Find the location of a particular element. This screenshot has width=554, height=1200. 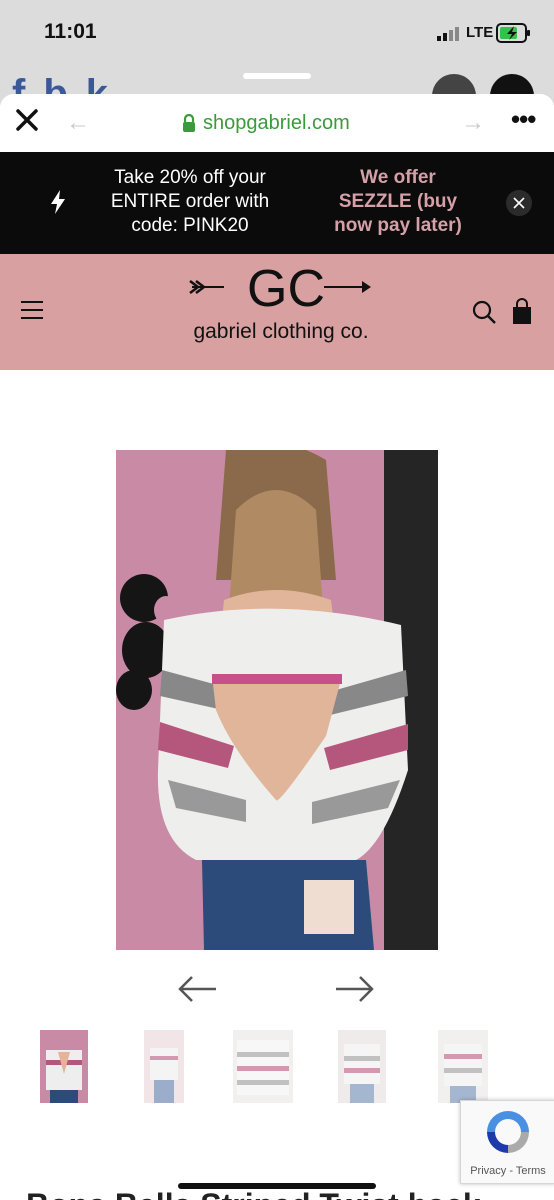

recaptcha-privacy-link: Privacy is located at coordinates (488, 1171).